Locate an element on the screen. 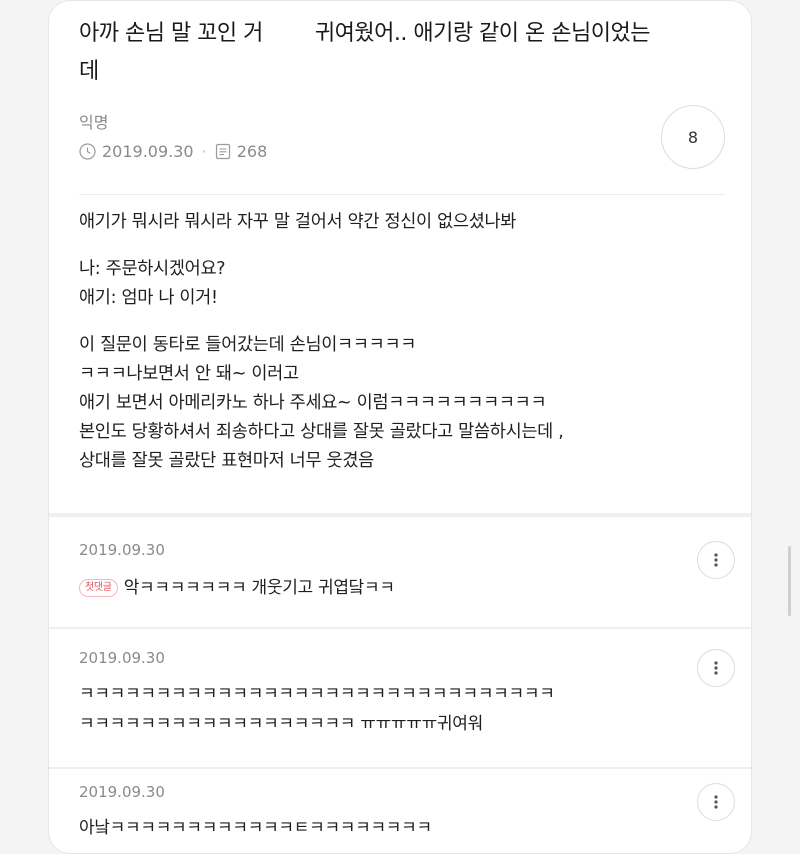 The width and height of the screenshot is (800, 854). post-meta: 2019.09.30 · 268 is located at coordinates (173, 151).